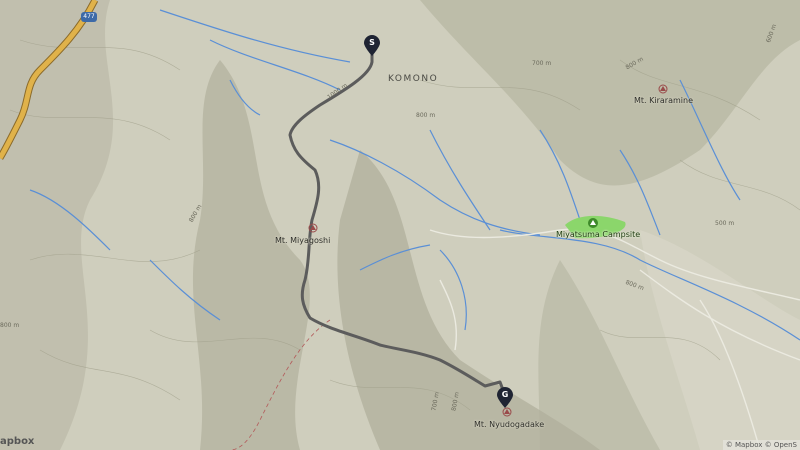 The width and height of the screenshot is (800, 450). I want to click on peak-label-kiraramine: Mt. Kiraramine, so click(663, 100).